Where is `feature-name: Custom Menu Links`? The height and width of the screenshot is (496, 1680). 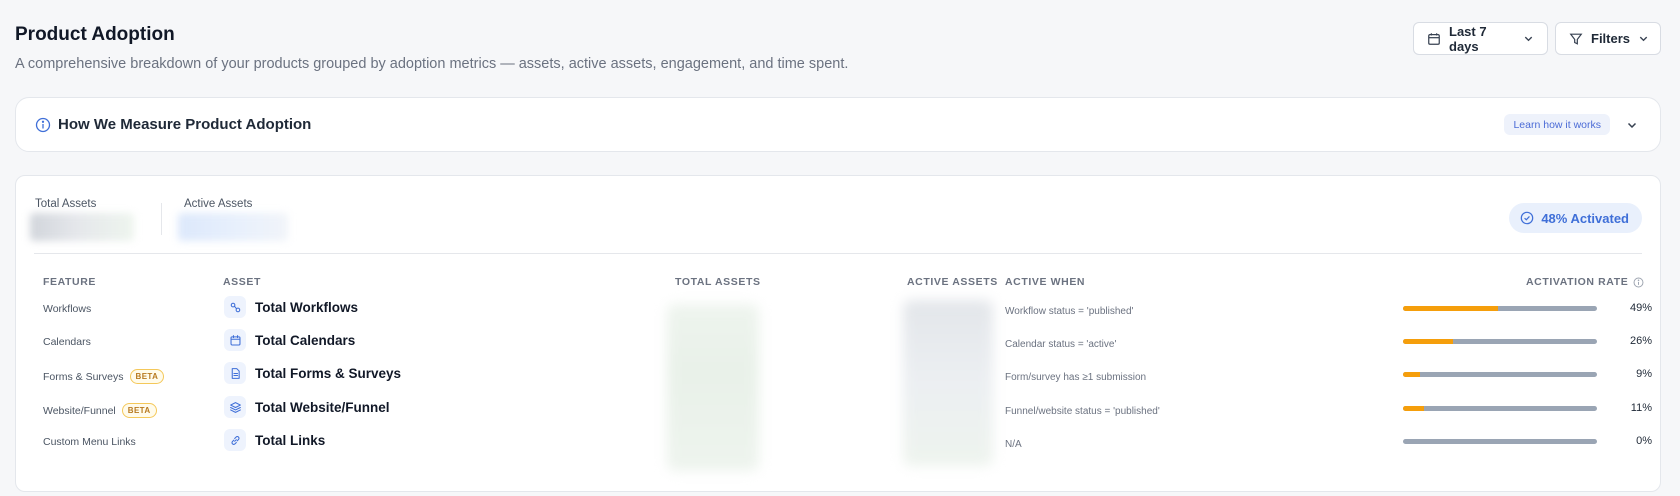
feature-name: Custom Menu Links is located at coordinates (89, 442).